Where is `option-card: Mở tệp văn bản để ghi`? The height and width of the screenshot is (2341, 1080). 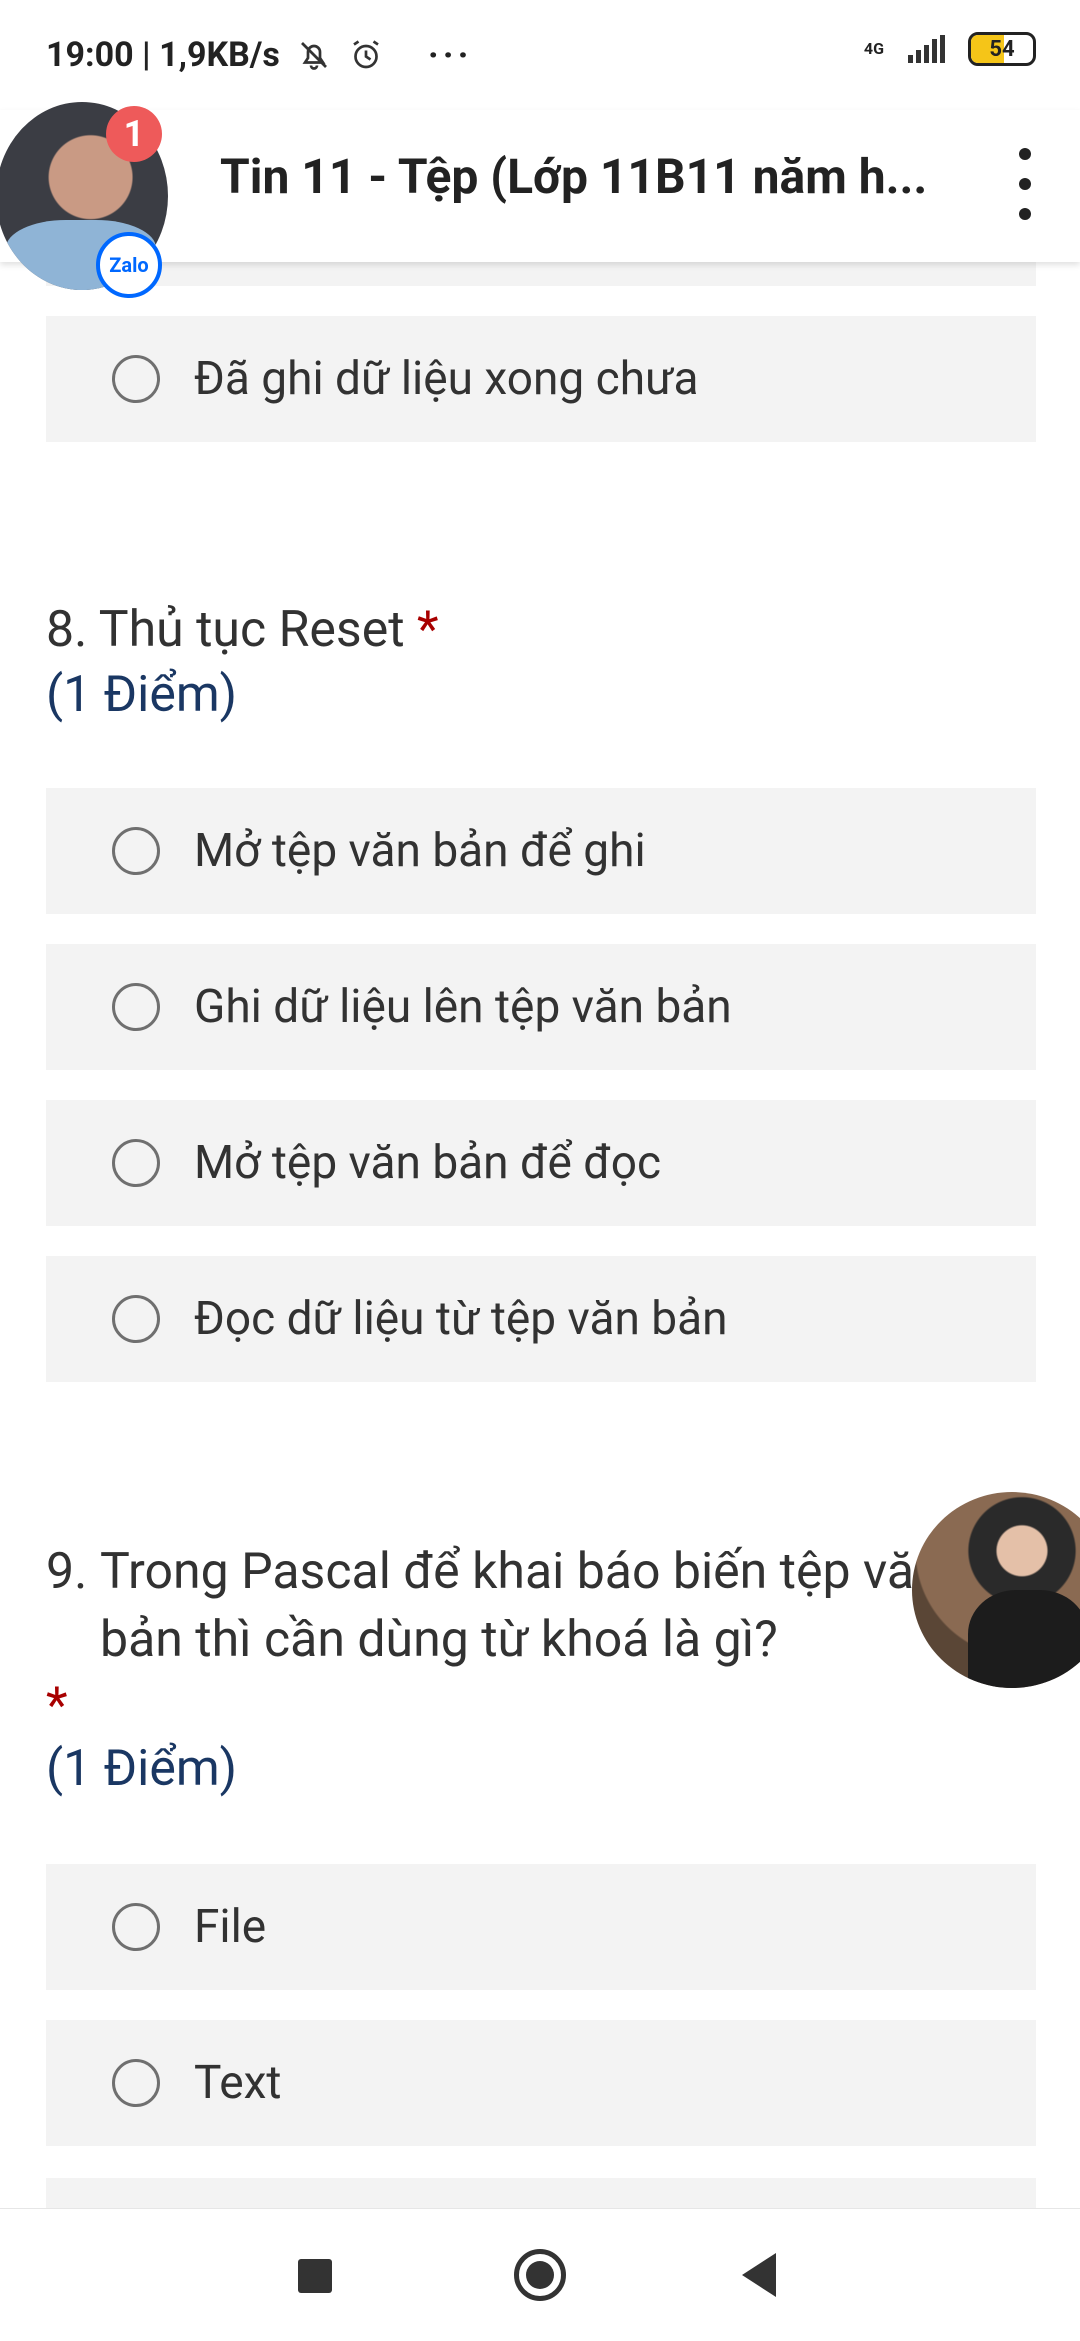
option-card: Mở tệp văn bản để ghi is located at coordinates (541, 851).